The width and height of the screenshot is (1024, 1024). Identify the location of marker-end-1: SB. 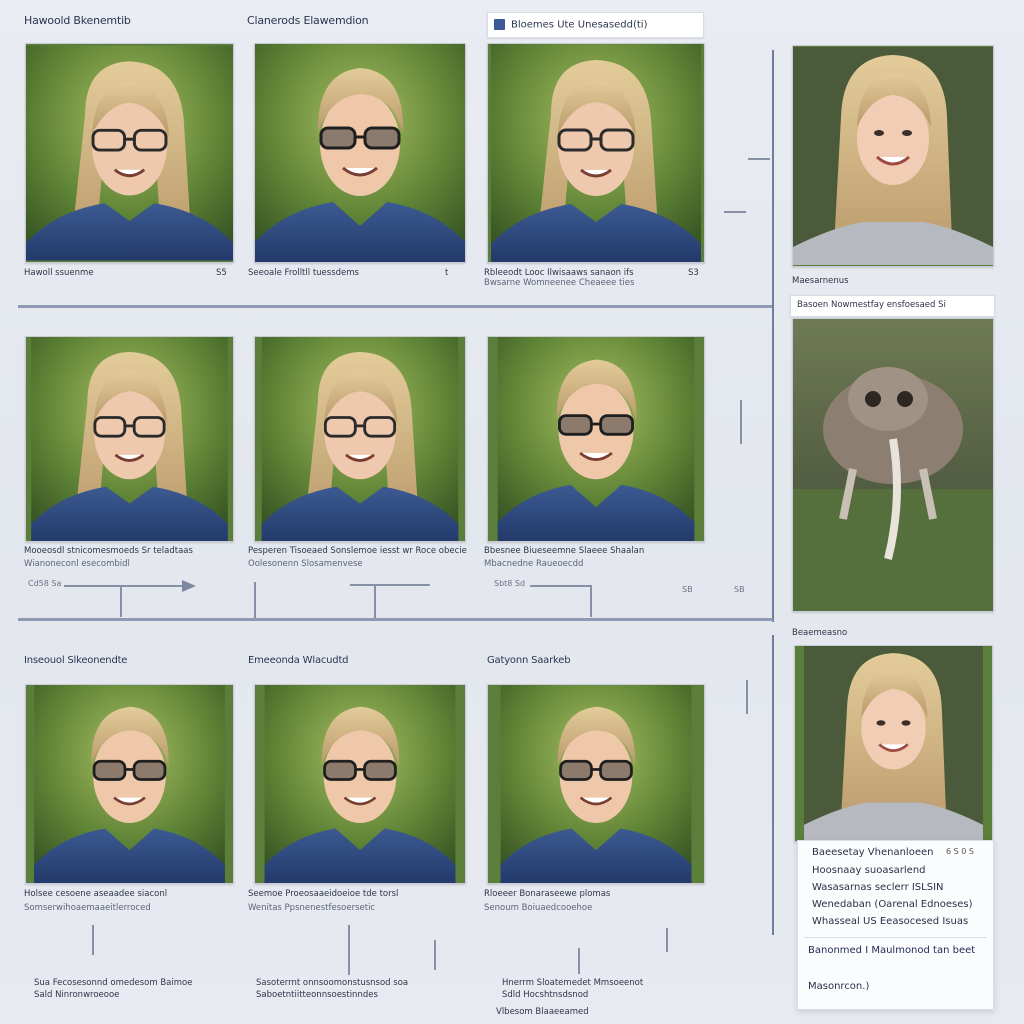
(687, 589).